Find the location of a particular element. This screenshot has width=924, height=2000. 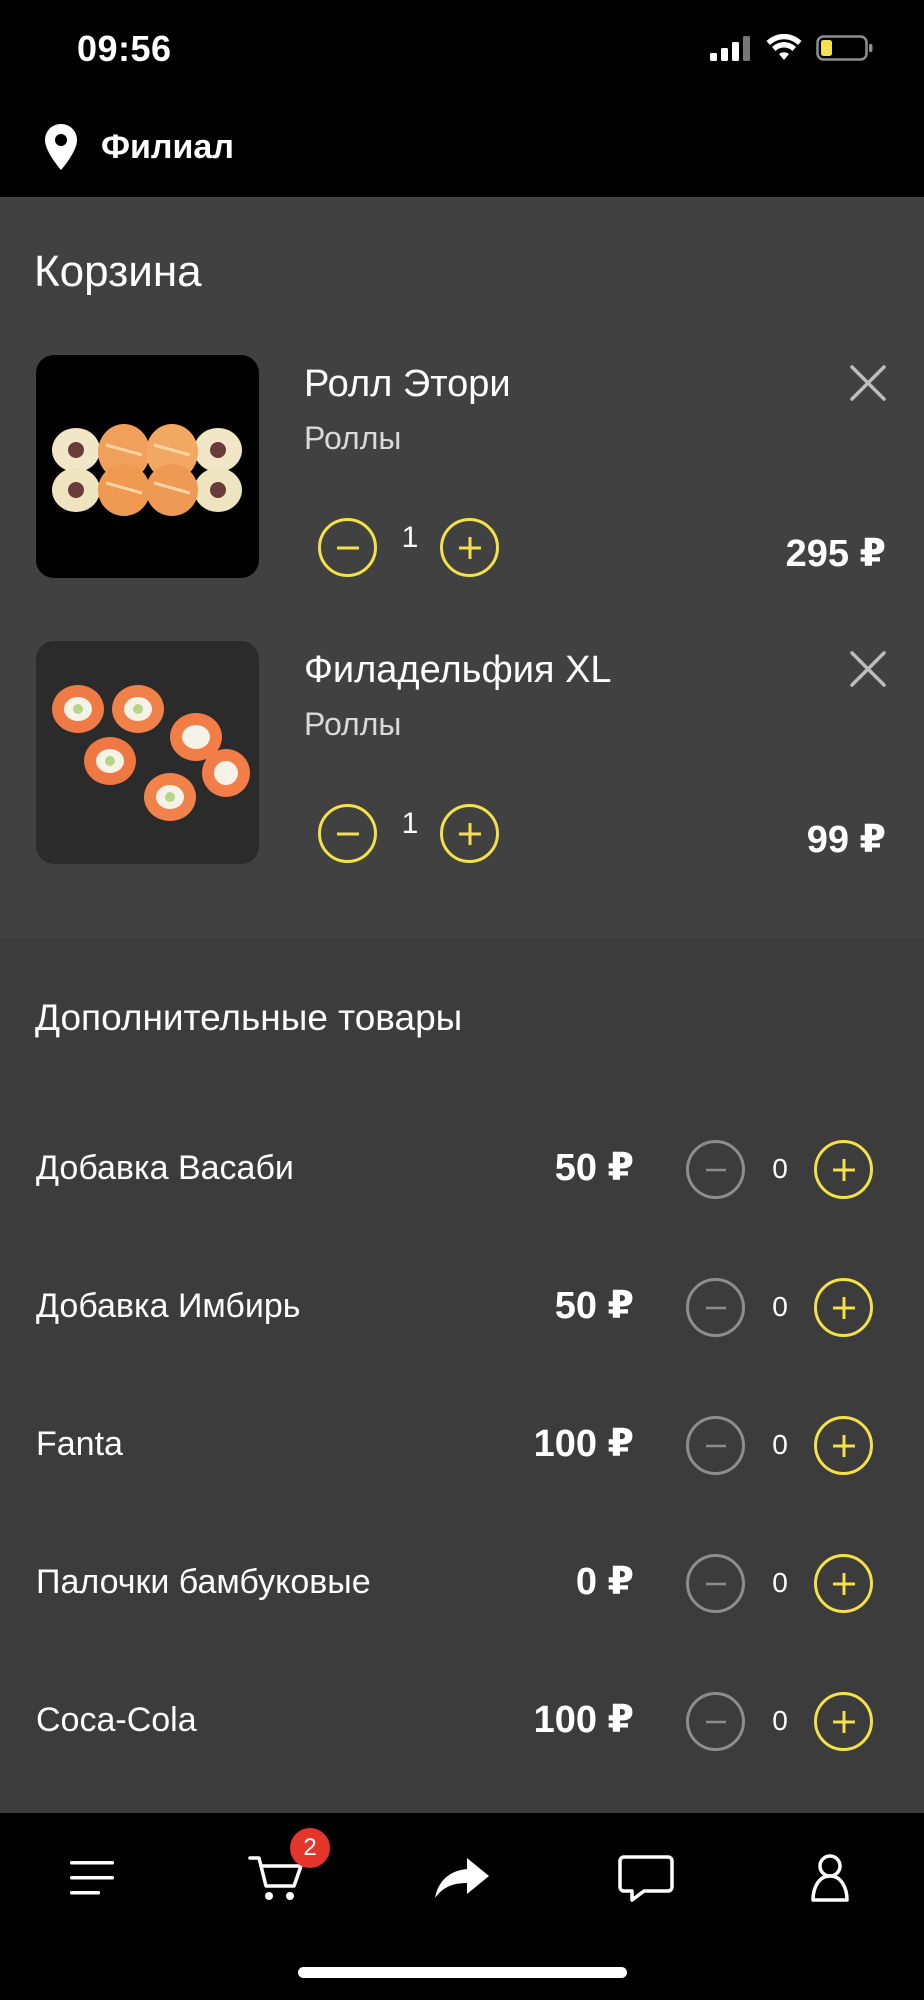

extra-item-name: Fanta is located at coordinates (79, 1444).